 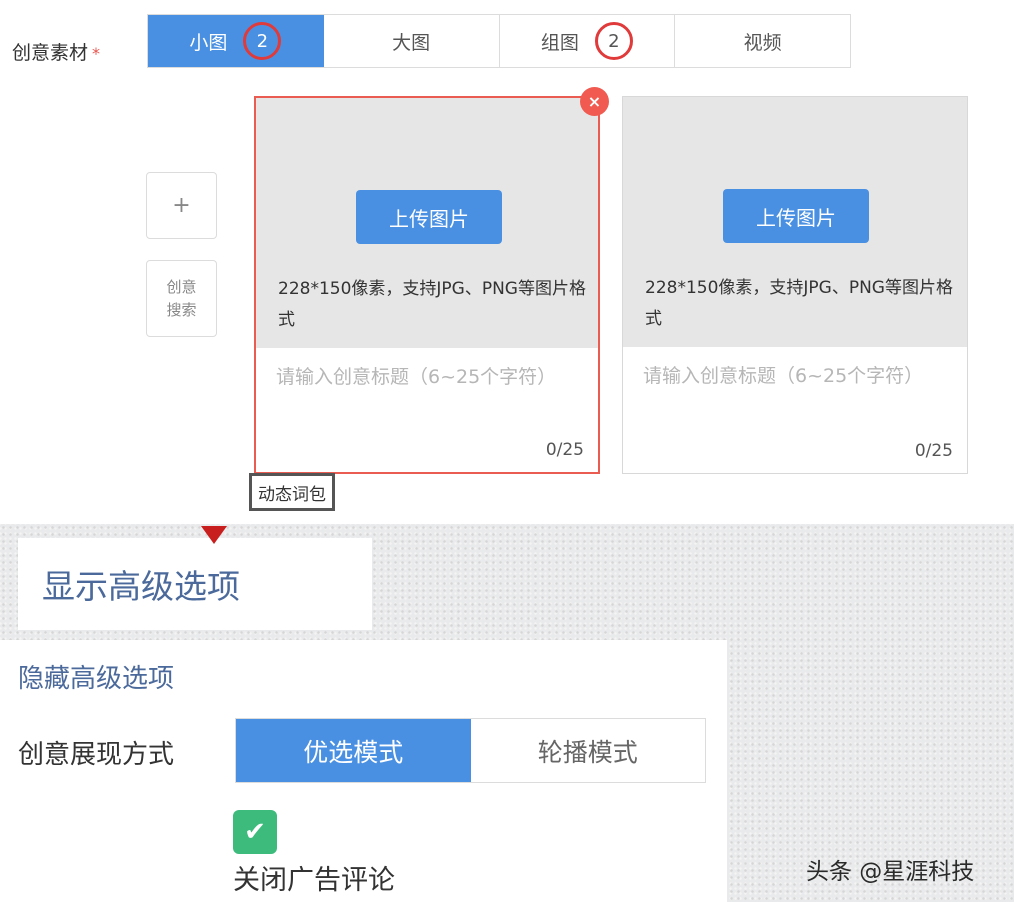 I want to click on tab-group-image-label: 组图, so click(x=559, y=42).